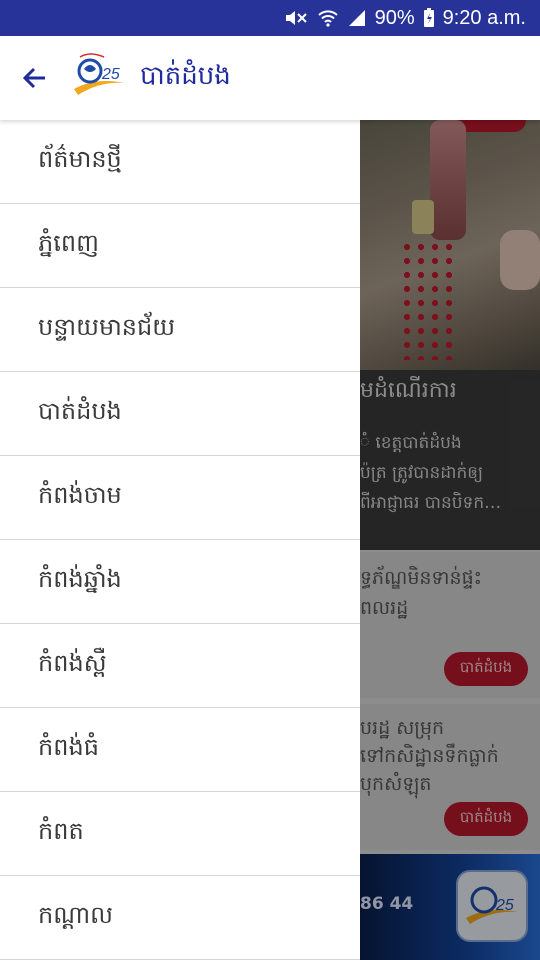  I want to click on menu-item-label: ព័ត៌មានថ្មី, so click(80, 159).